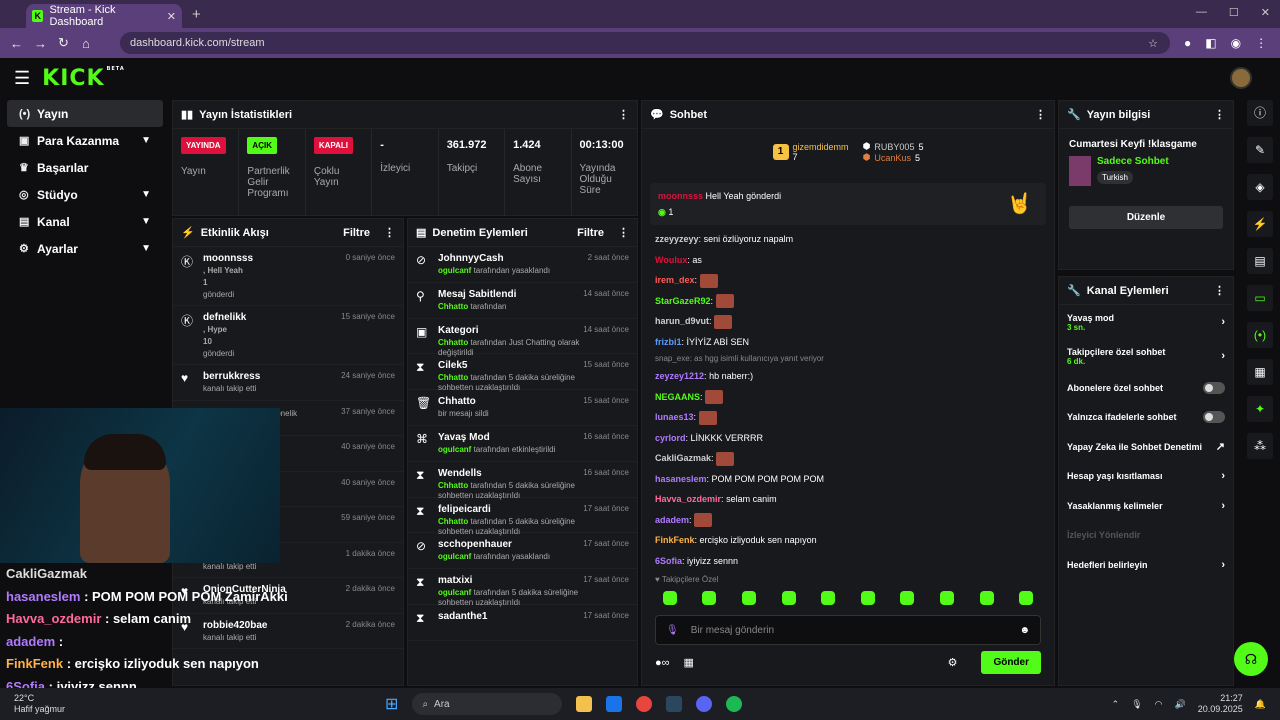 The height and width of the screenshot is (720, 1280). What do you see at coordinates (171, 16) in the screenshot?
I see `close-tab-icon: ✕` at bounding box center [171, 16].